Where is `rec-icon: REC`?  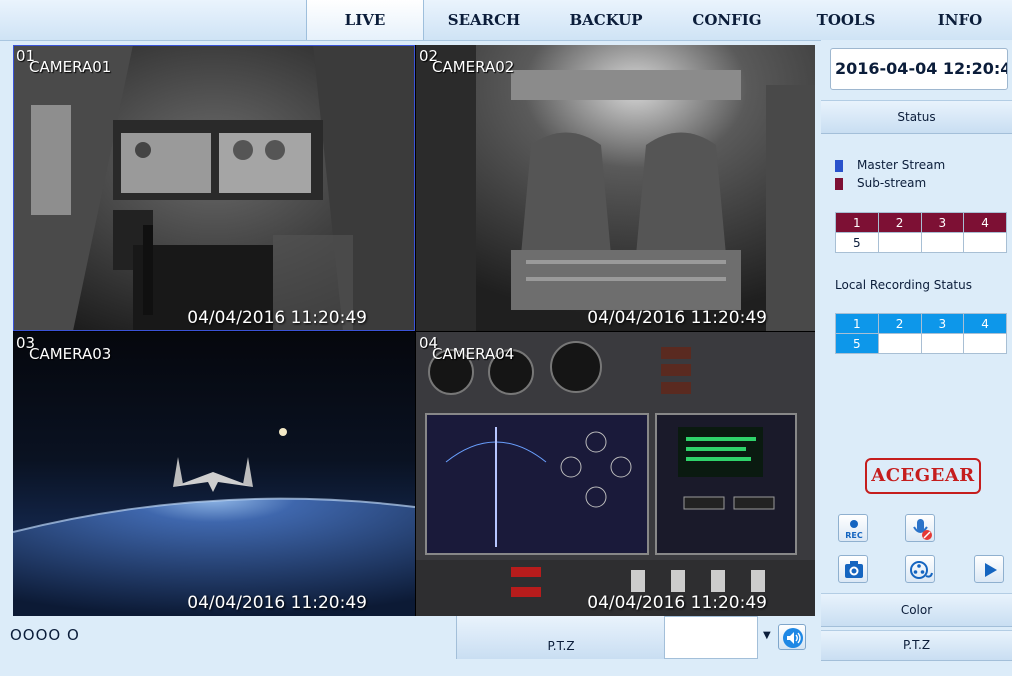
rec-icon: REC is located at coordinates (854, 530).